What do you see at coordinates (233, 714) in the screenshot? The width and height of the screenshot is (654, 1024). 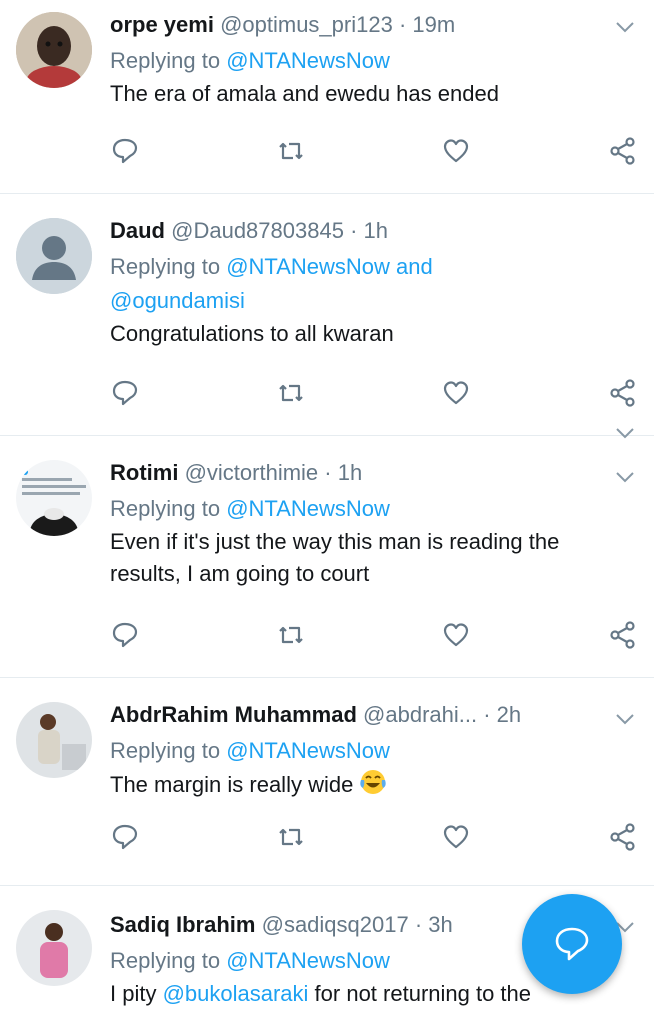 I see `display-name: AbdrRahim Muhammad` at bounding box center [233, 714].